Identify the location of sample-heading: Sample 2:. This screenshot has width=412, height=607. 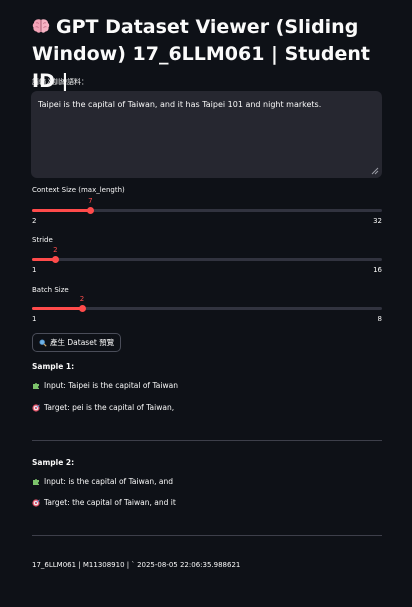
(53, 462).